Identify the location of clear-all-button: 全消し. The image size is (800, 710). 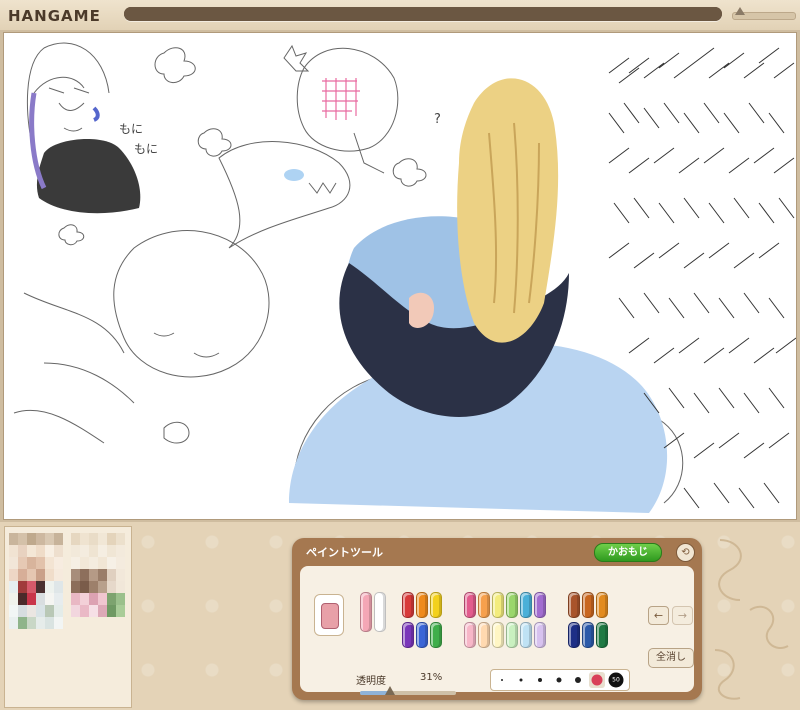
(671, 658).